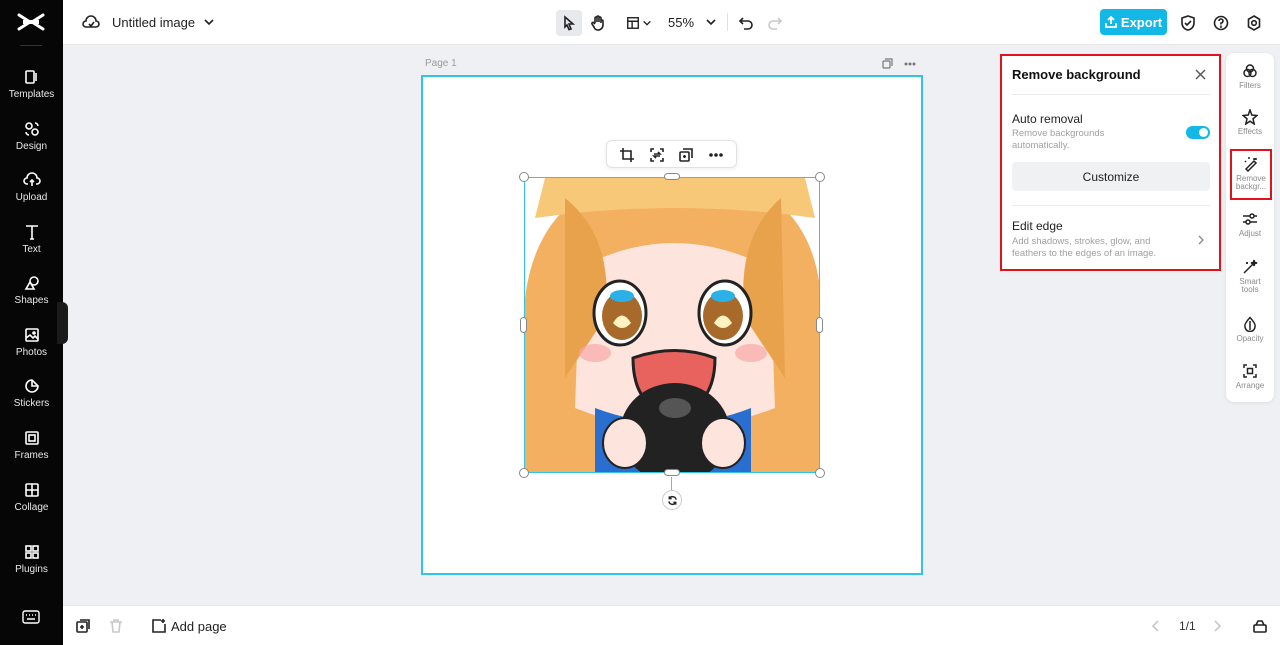  I want to click on tool-arrange: Arrange, so click(1250, 376).